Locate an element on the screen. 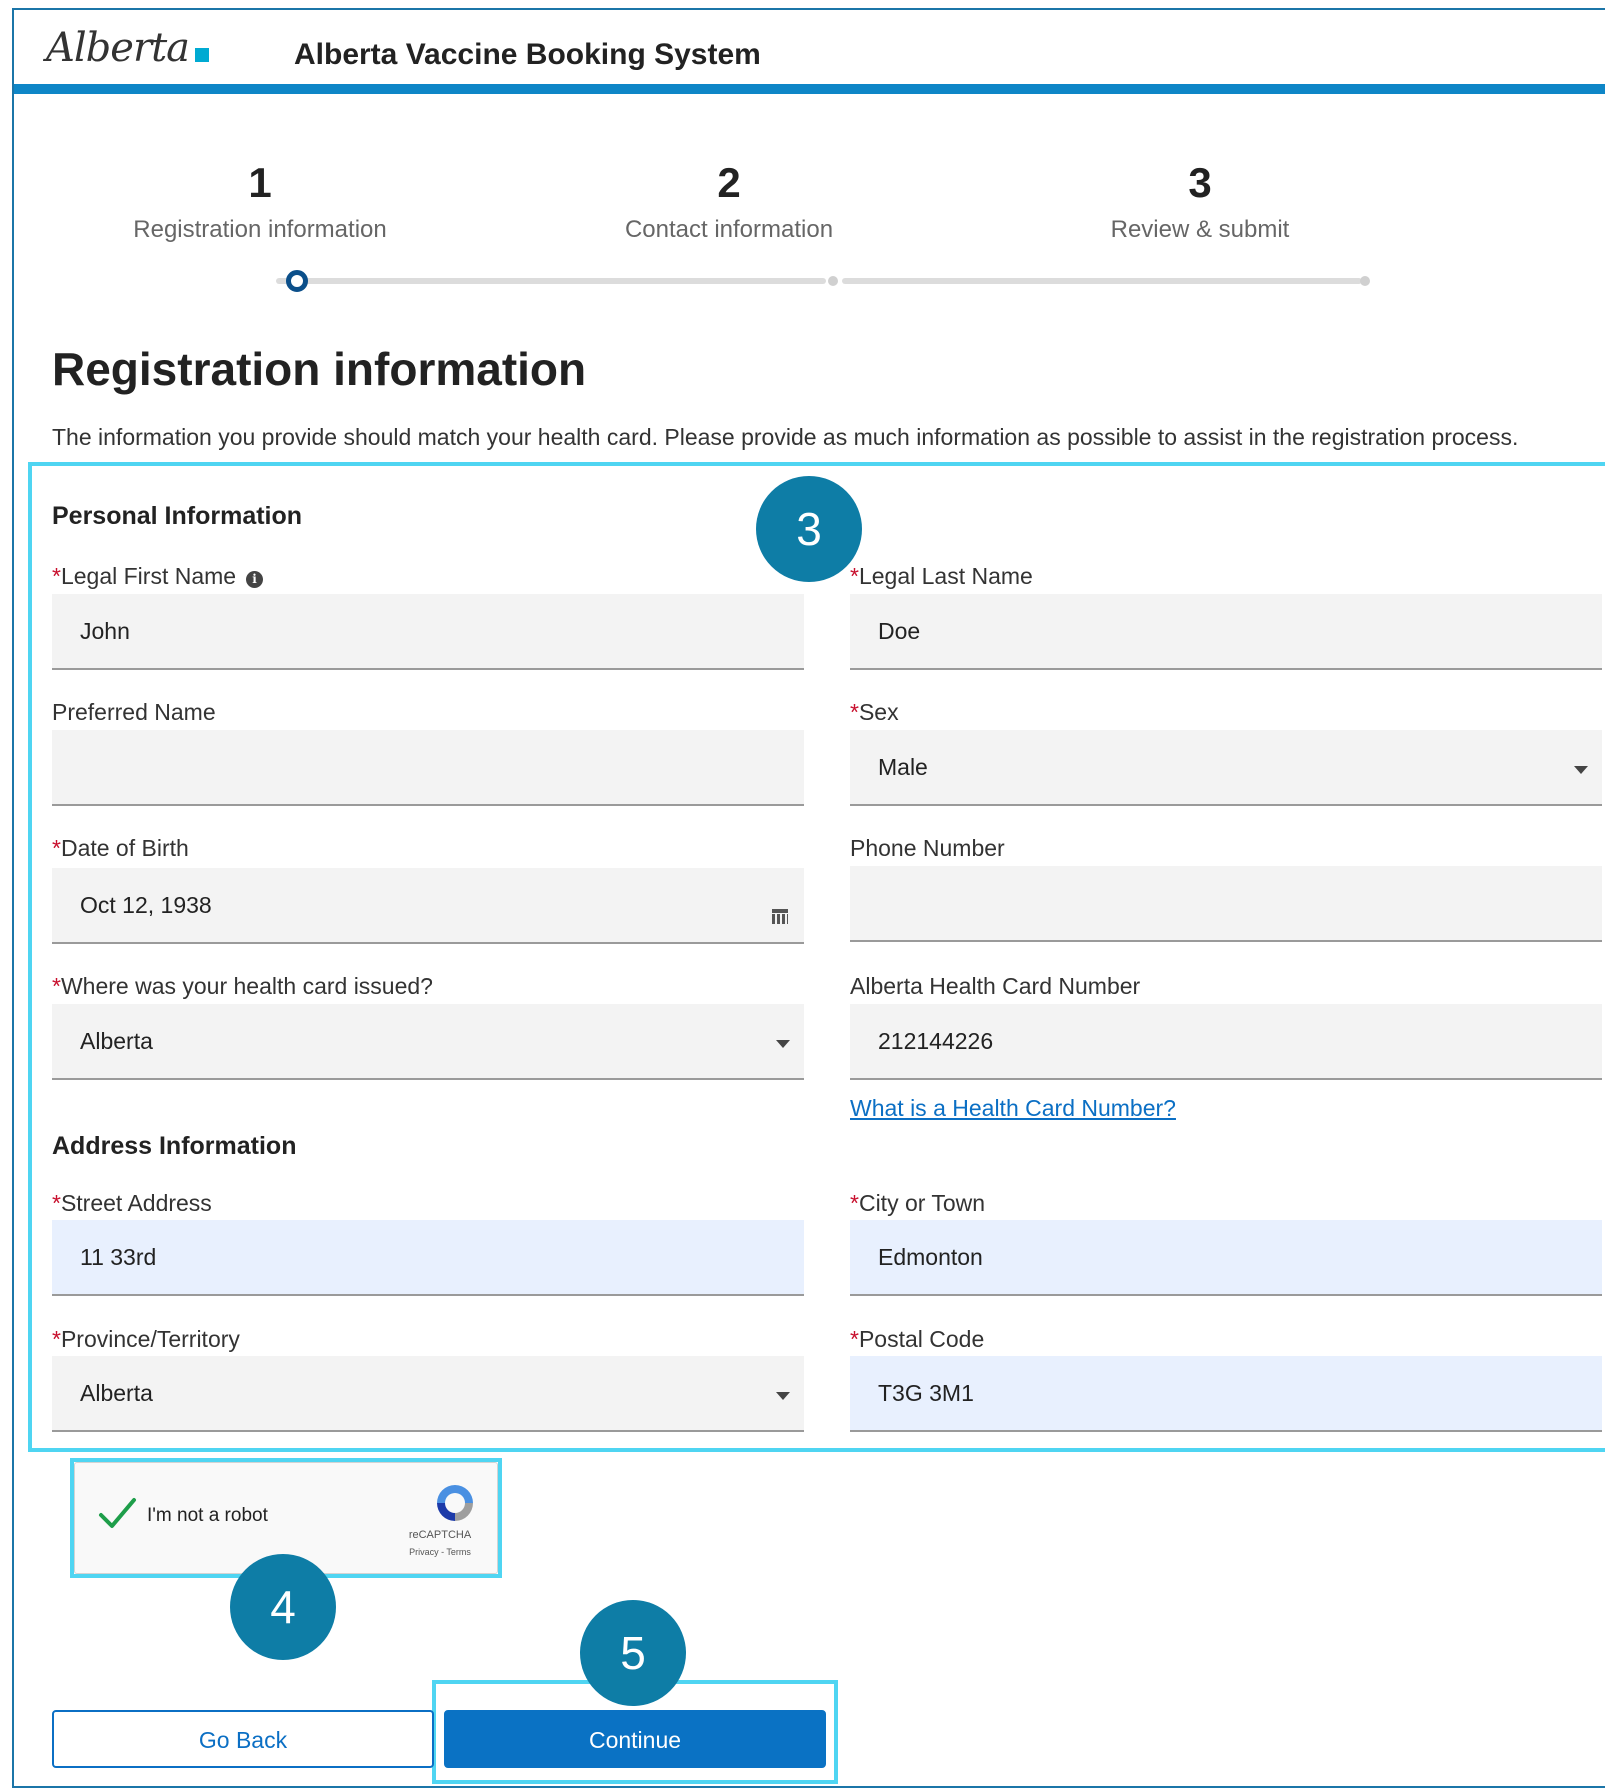  alberta-logo: Alberta is located at coordinates (127, 48).